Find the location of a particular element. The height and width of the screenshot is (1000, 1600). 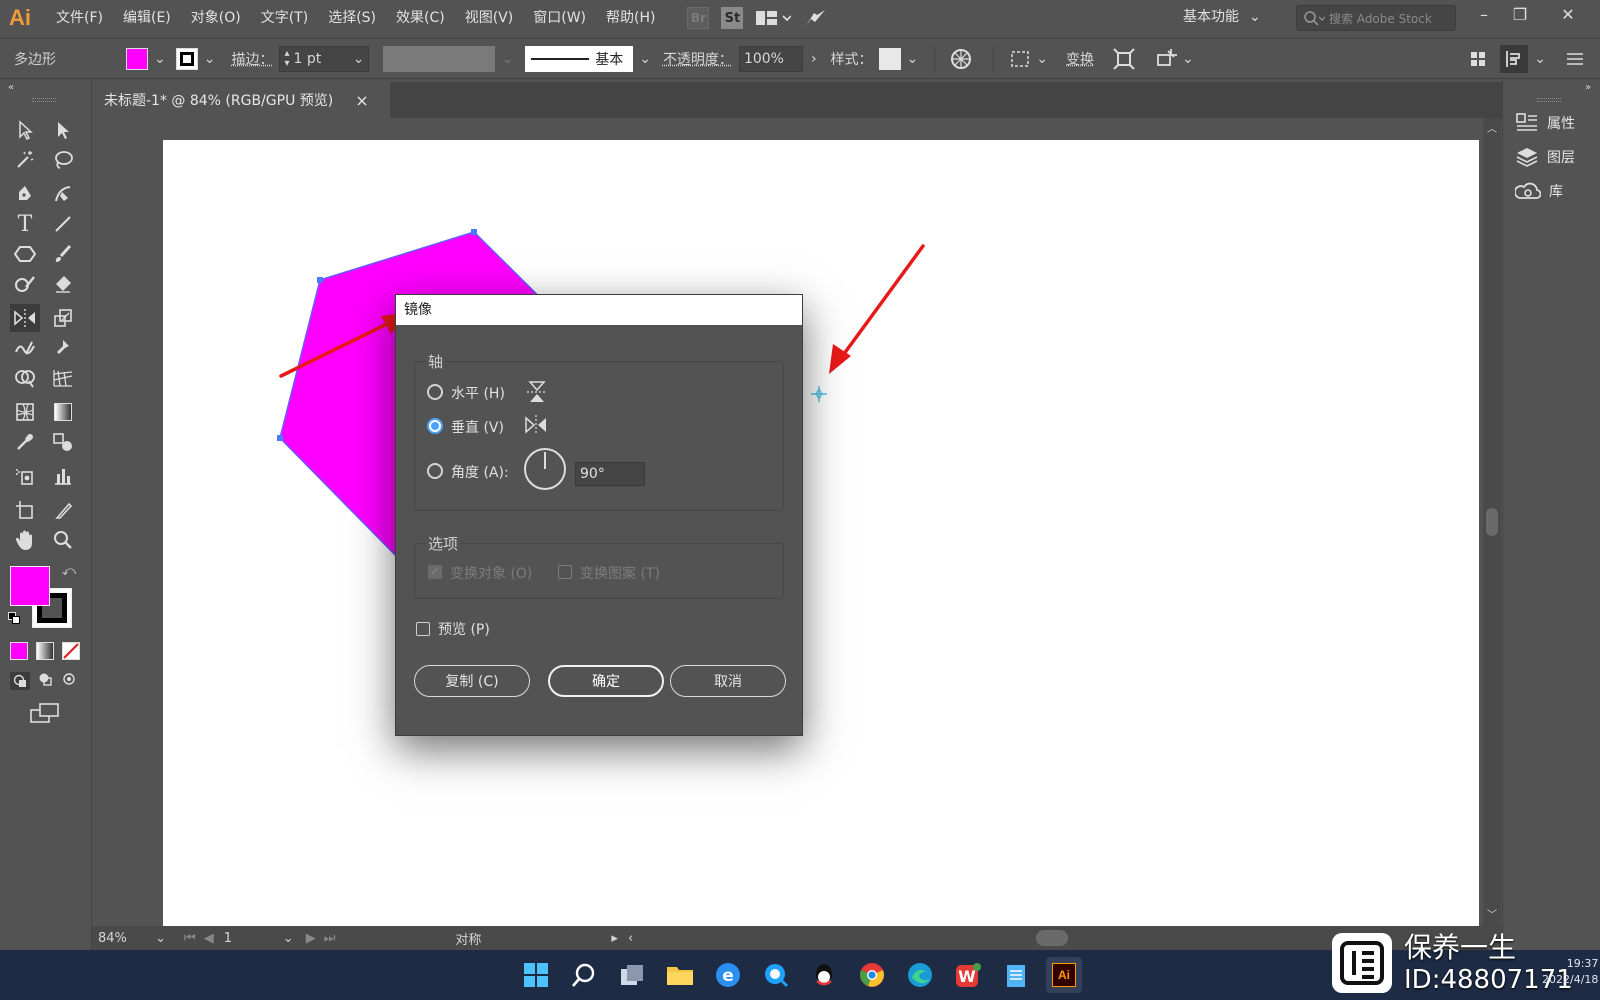

transform-link: 变换 is located at coordinates (1080, 59).